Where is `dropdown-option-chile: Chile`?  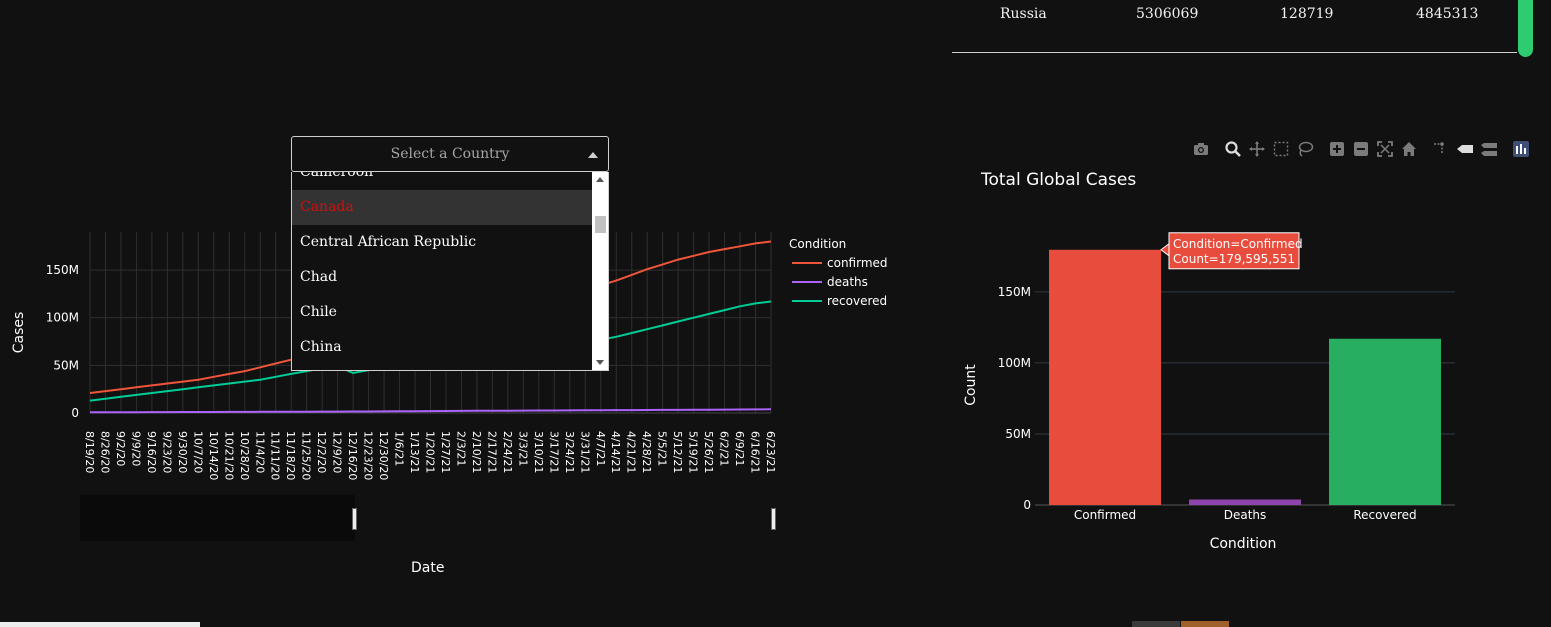 dropdown-option-chile: Chile is located at coordinates (443, 312).